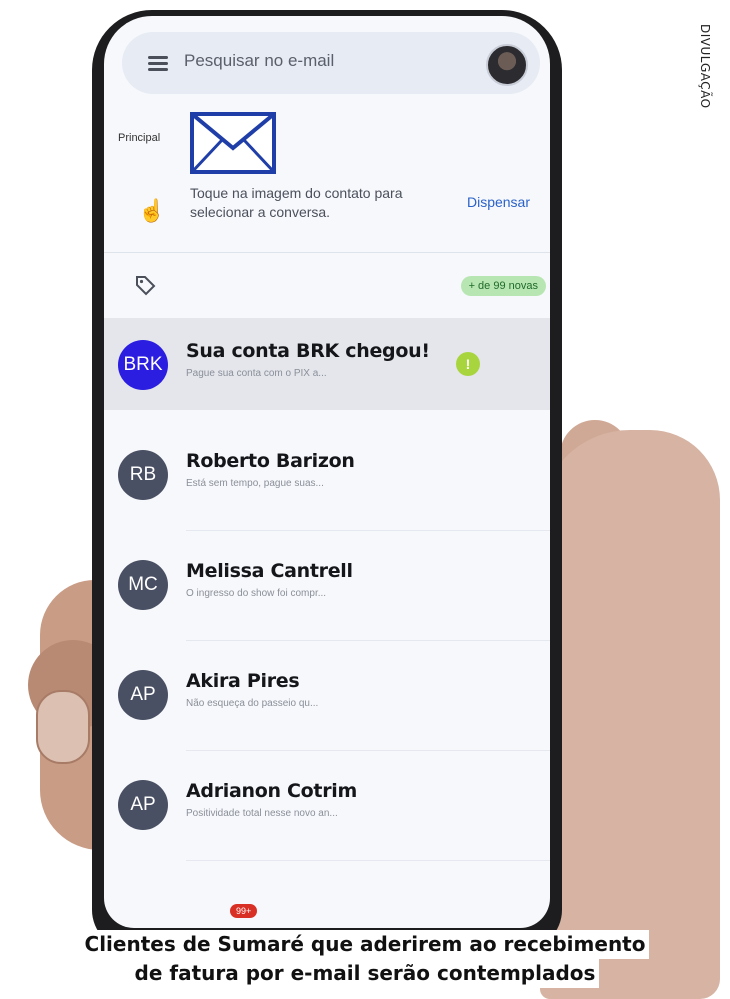 The width and height of the screenshot is (730, 999). What do you see at coordinates (233, 143) in the screenshot?
I see `envelope-icon` at bounding box center [233, 143].